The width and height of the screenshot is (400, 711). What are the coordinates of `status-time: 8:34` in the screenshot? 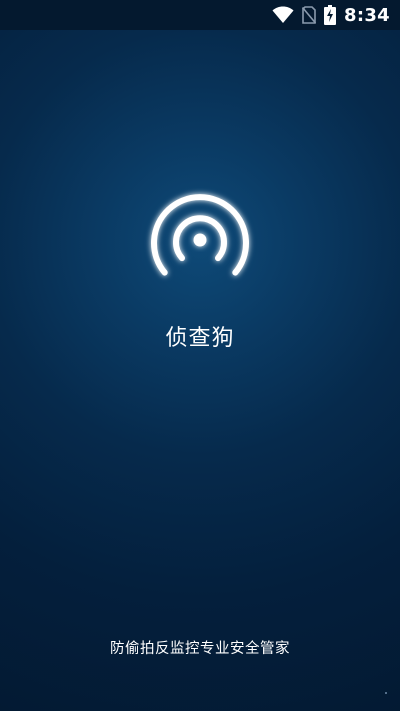 It's located at (367, 15).